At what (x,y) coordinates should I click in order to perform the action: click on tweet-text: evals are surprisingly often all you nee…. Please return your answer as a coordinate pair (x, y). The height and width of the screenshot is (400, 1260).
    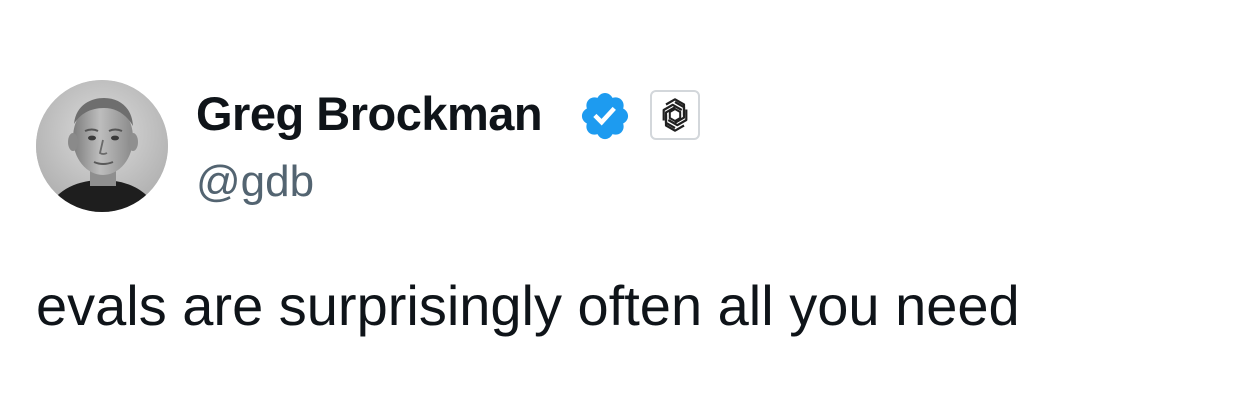
    Looking at the image, I should click on (528, 305).